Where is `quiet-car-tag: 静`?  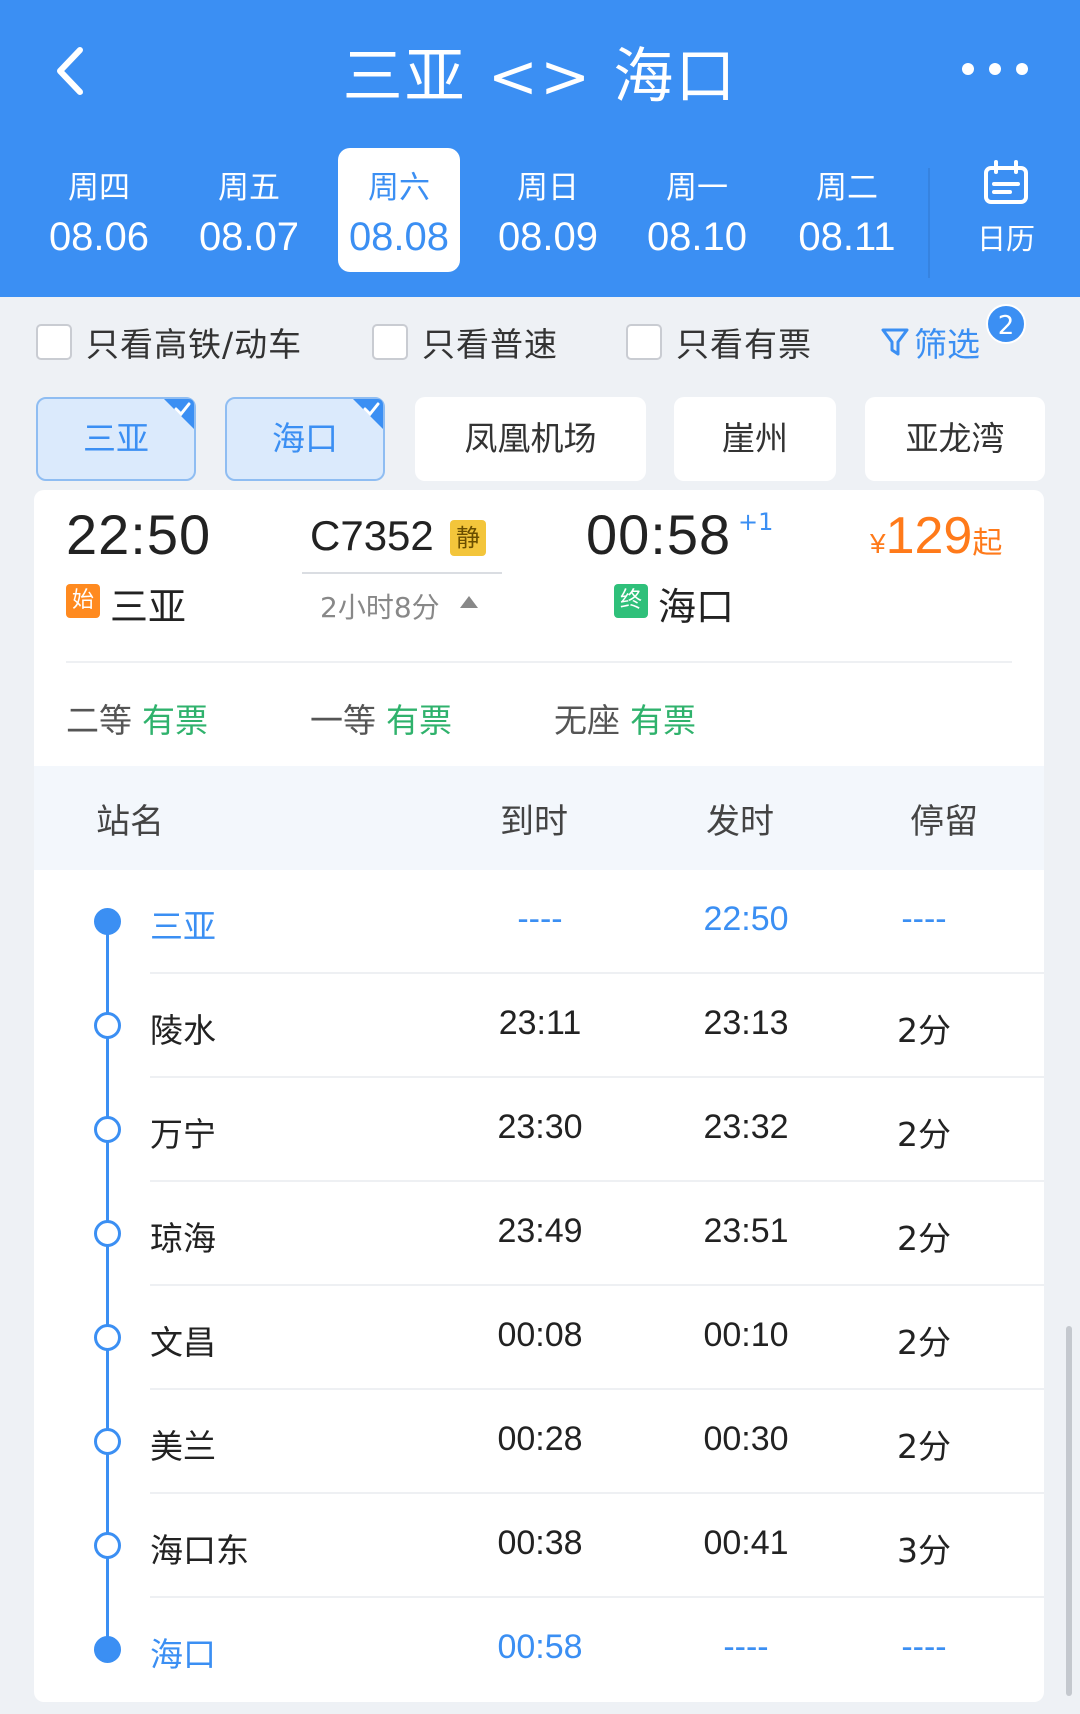
quiet-car-tag: 静 is located at coordinates (468, 538).